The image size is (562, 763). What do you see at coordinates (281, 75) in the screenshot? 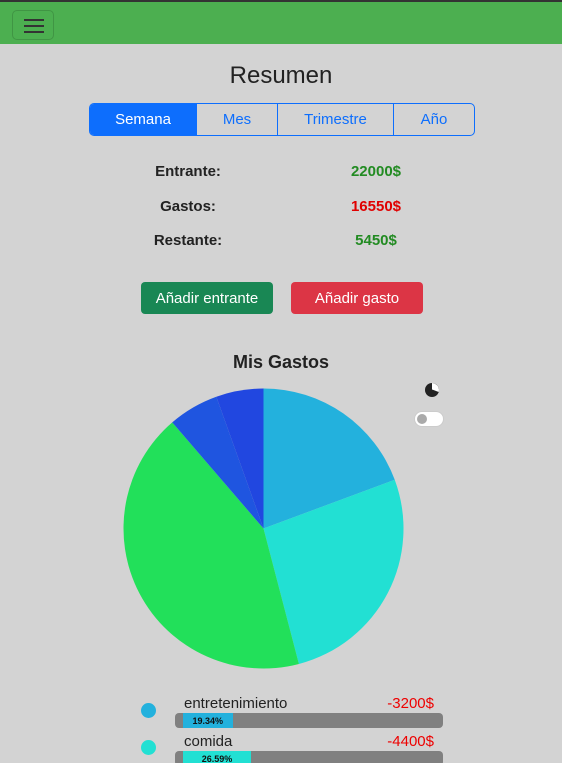
I see `page-title: Resumen` at bounding box center [281, 75].